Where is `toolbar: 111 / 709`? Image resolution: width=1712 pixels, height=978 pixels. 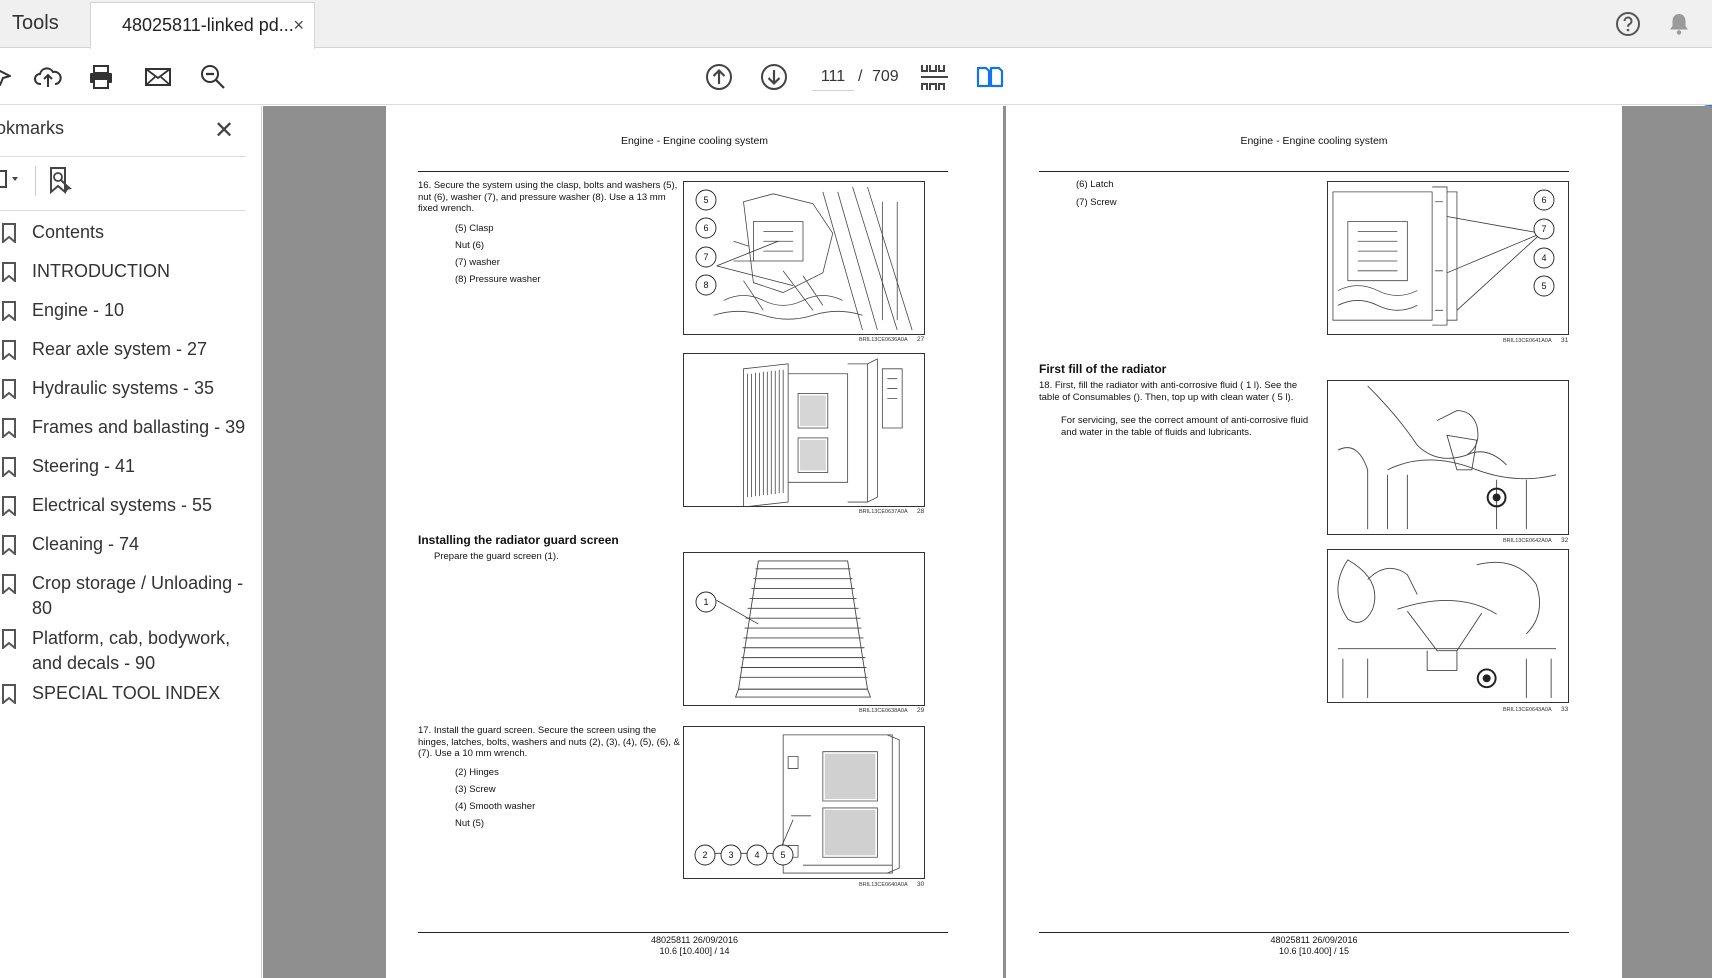
toolbar: 111 / 709 is located at coordinates (856, 99).